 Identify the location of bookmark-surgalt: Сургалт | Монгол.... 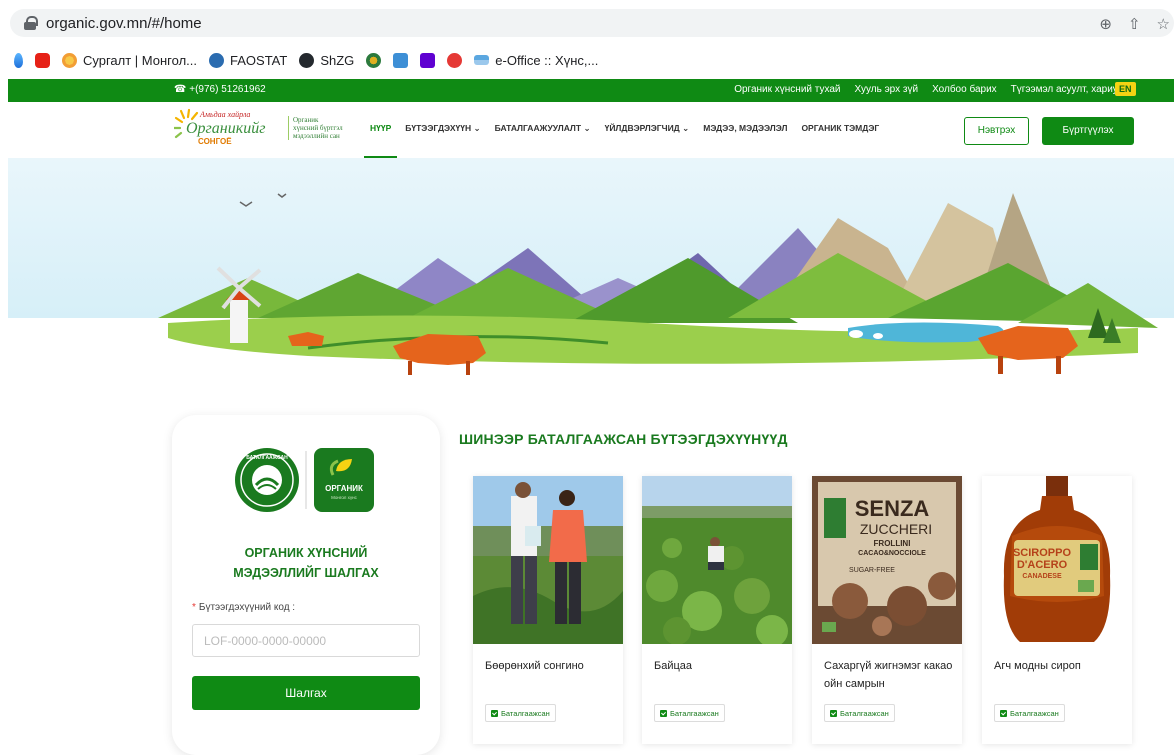
(130, 60).